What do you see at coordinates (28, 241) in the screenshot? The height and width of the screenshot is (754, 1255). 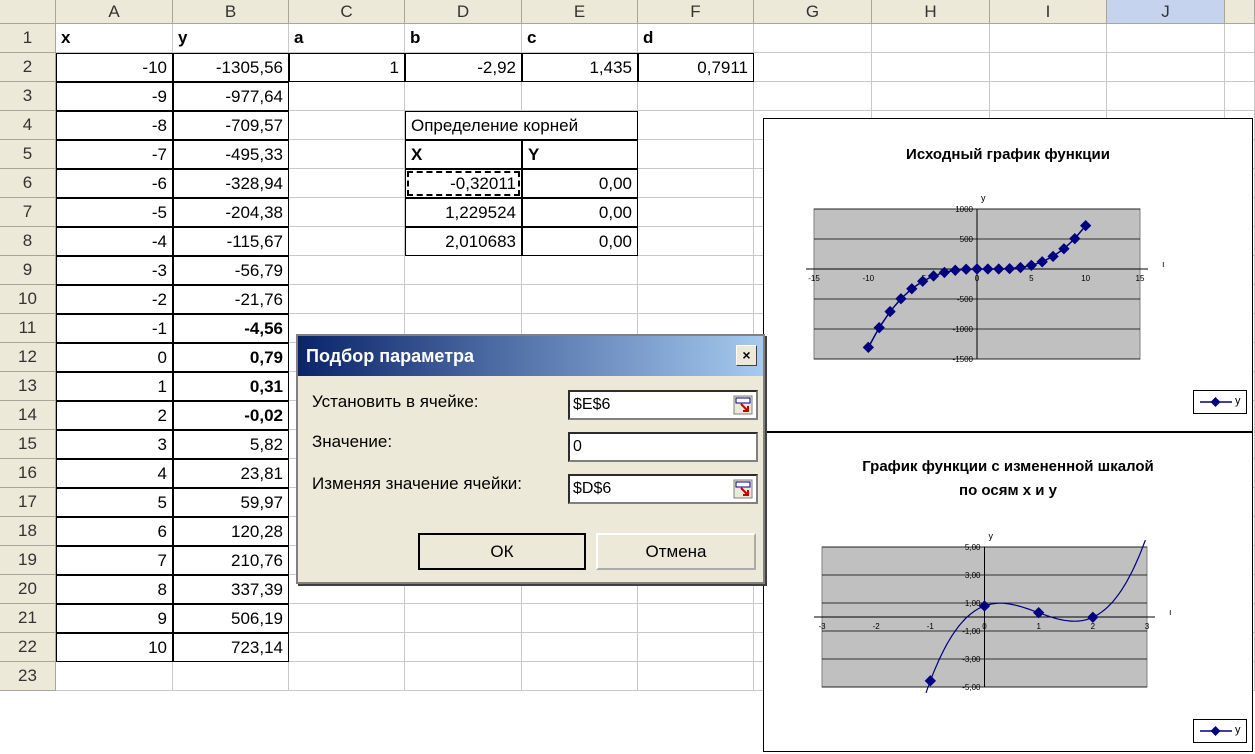 I see `row-header-8: 8` at bounding box center [28, 241].